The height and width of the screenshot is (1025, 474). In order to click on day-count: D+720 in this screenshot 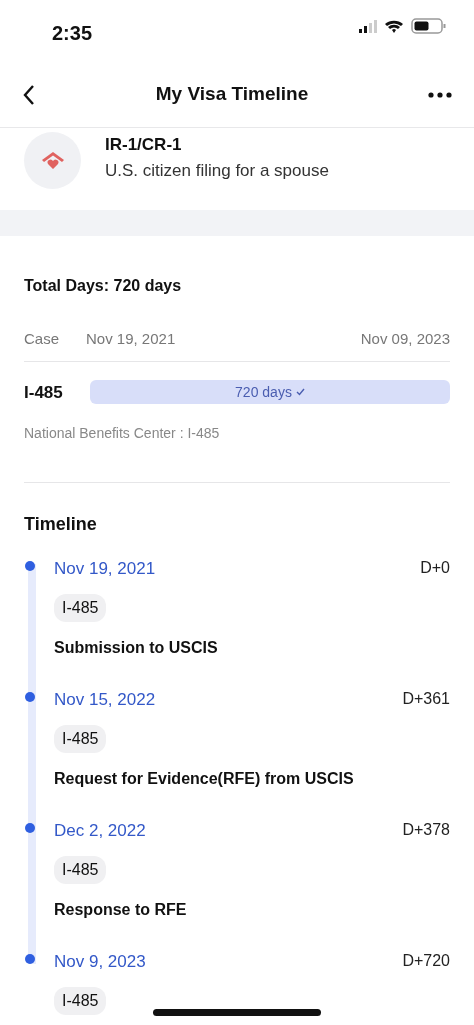, I will do `click(426, 961)`.